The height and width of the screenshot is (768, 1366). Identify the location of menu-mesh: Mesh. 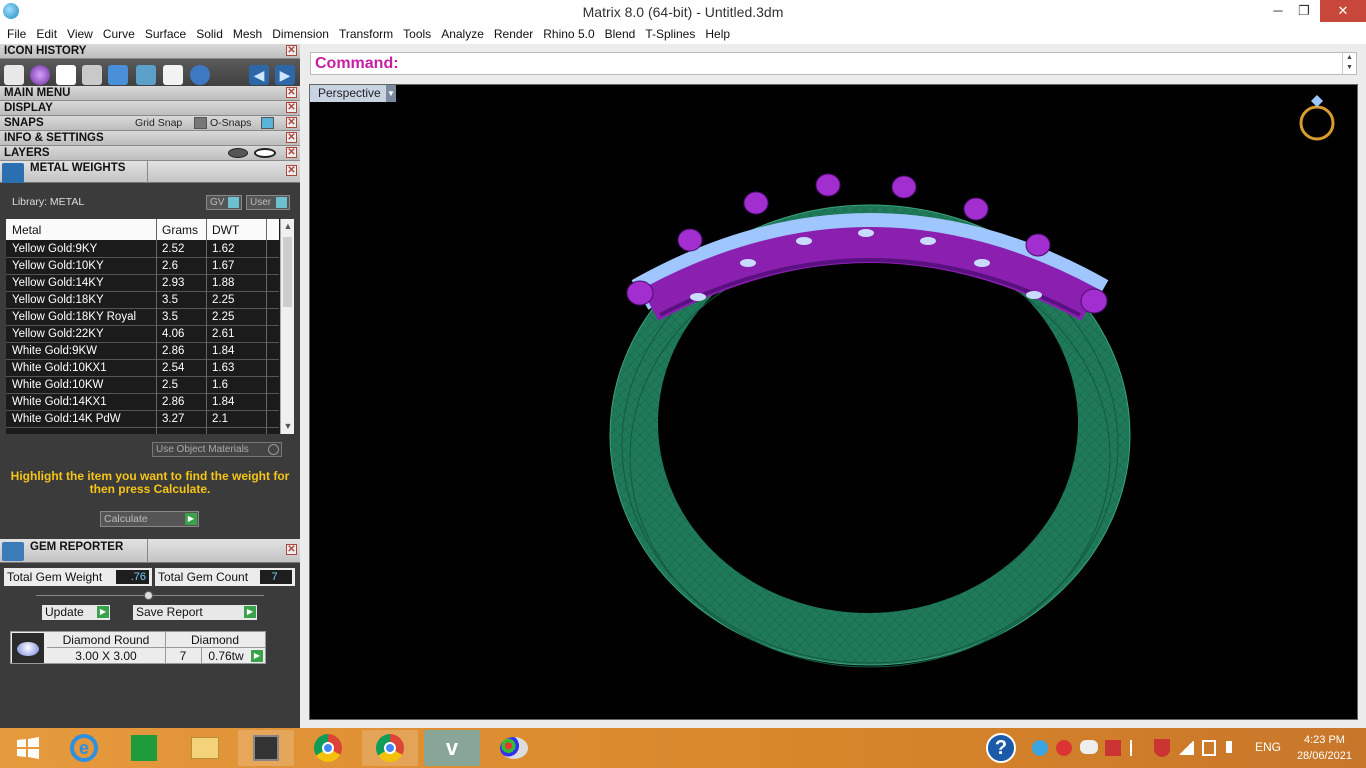
(247, 34).